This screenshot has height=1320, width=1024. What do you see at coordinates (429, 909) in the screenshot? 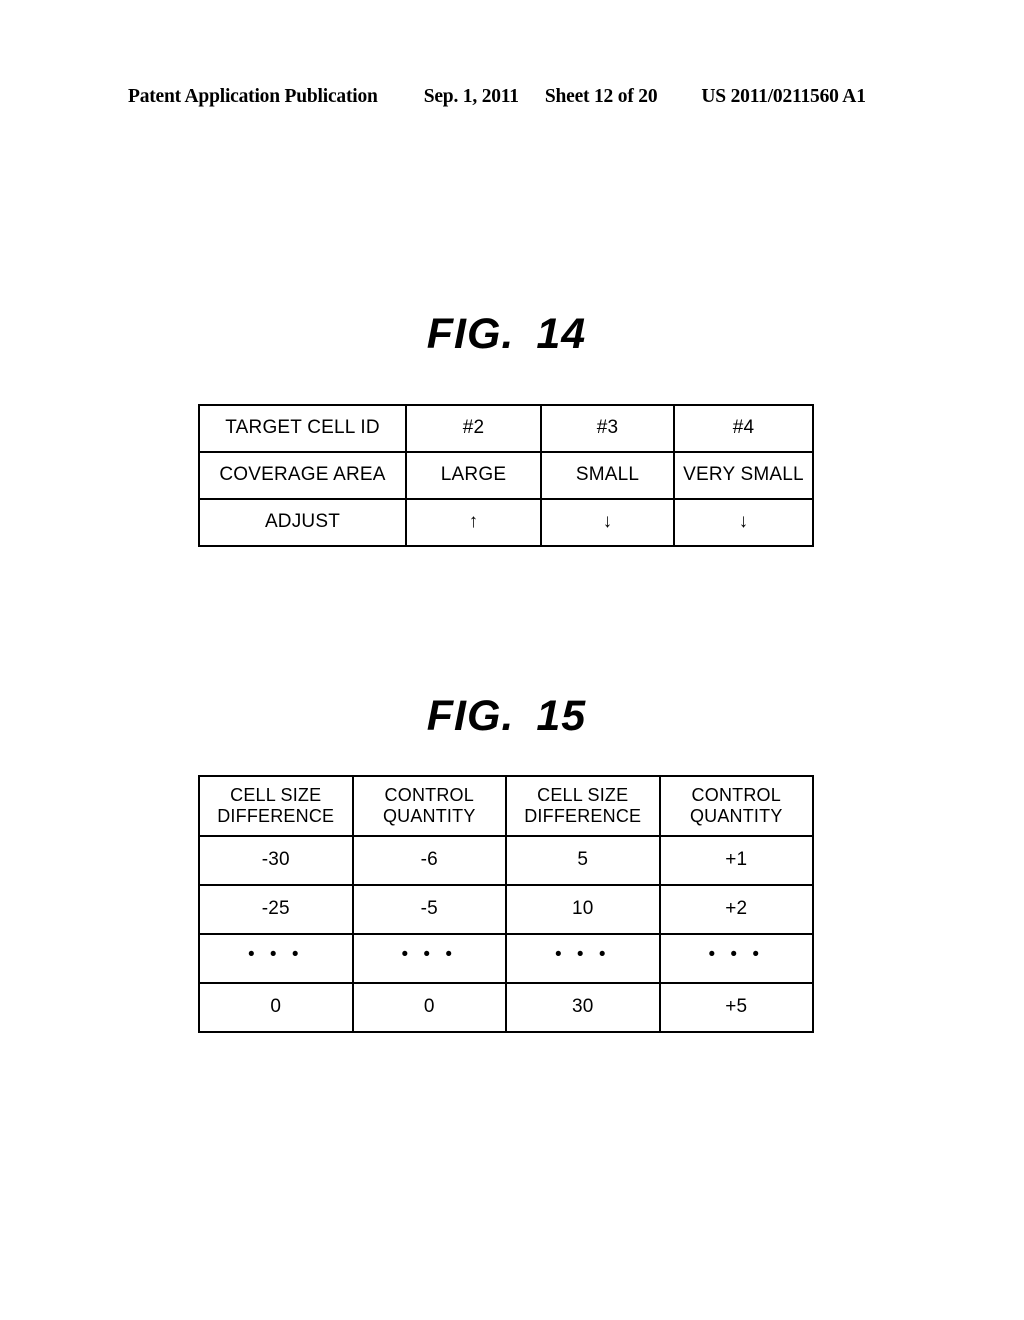
I see `control-quantity-value: -5` at bounding box center [429, 909].